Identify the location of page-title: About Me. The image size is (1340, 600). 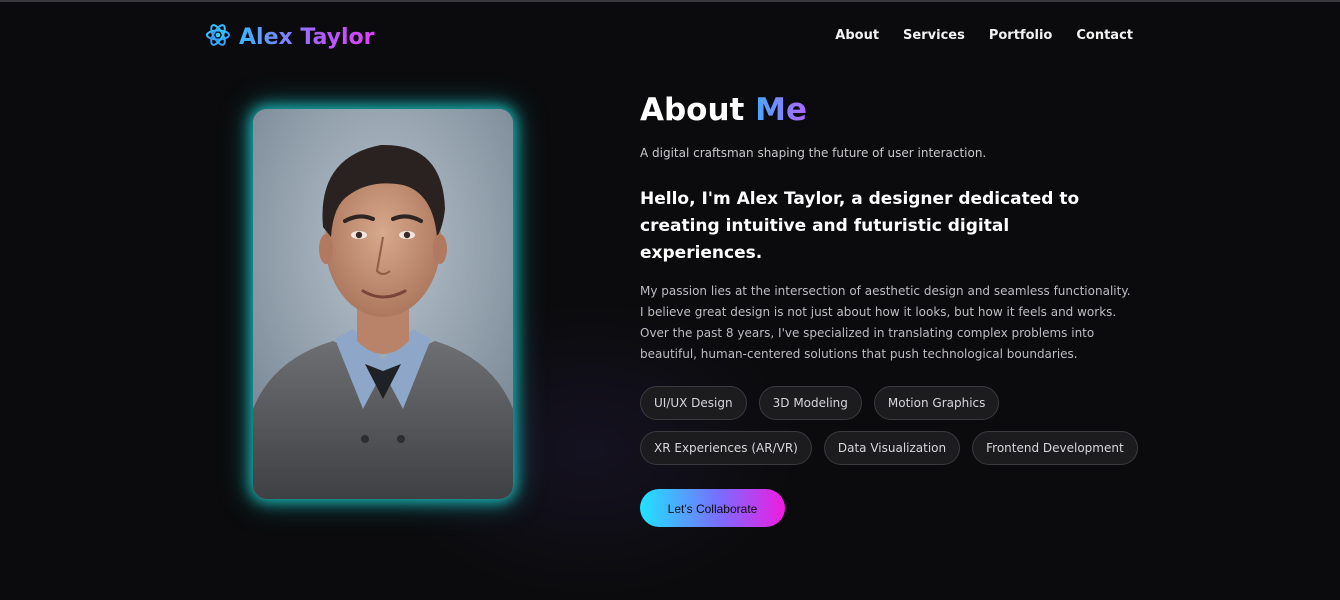
(890, 110).